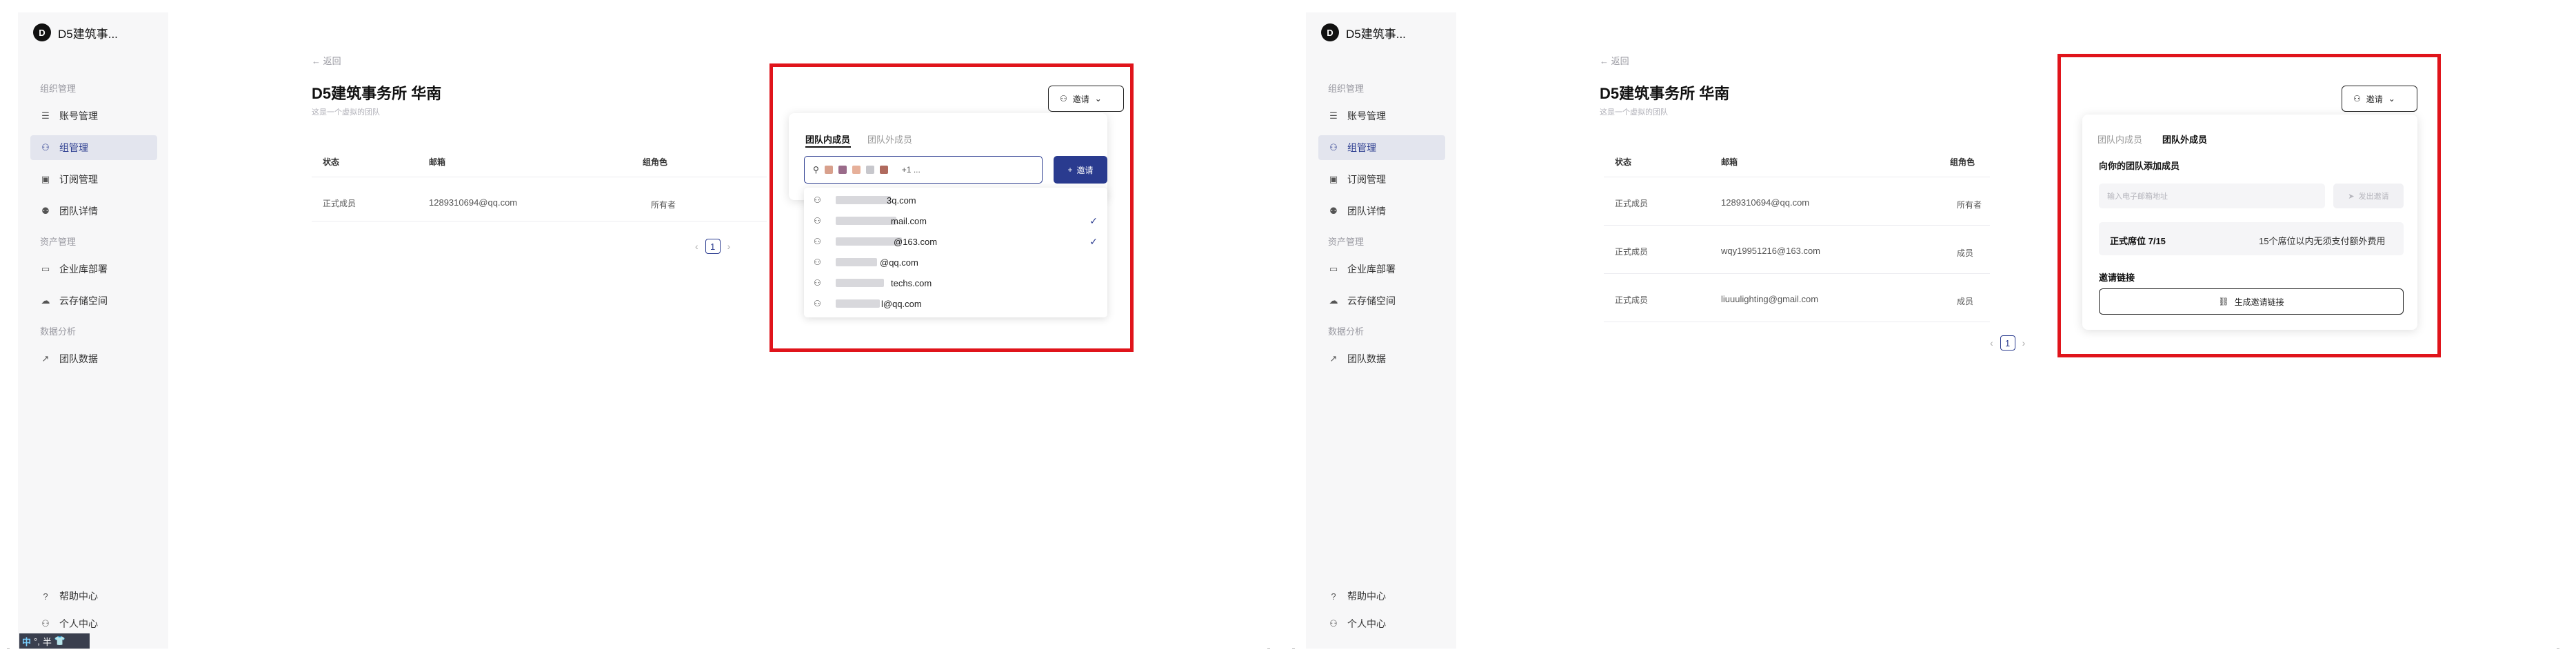 The width and height of the screenshot is (2576, 661). I want to click on cloud-icon: ☁, so click(45, 300).